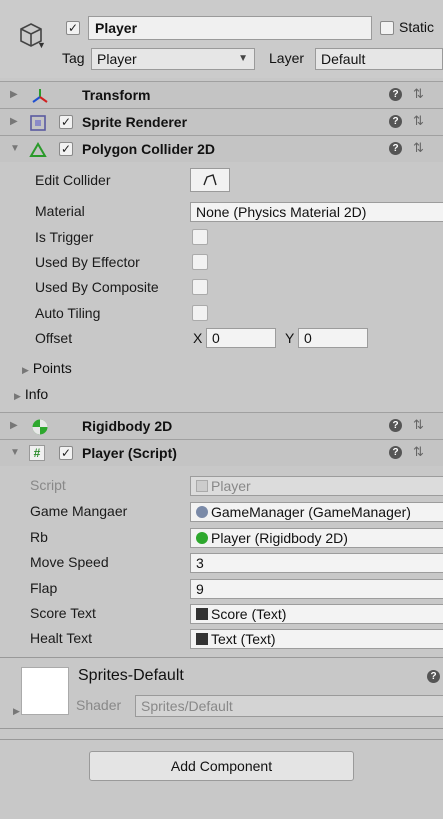 This screenshot has height=819, width=443. I want to click on sprite-renderer-component-header: ▶ ✓ Sprite Renderer ? ⇅, so click(221, 121).